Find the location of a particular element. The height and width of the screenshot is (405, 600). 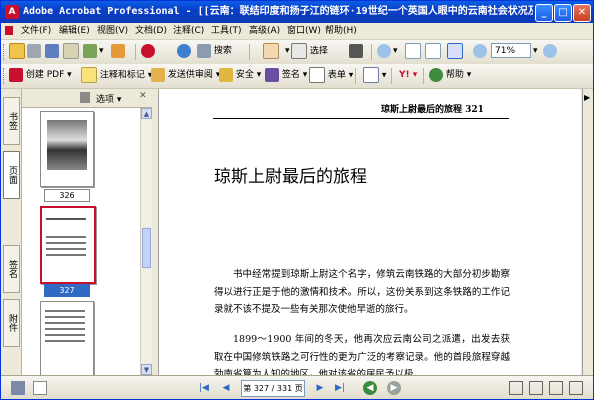

help-icon is located at coordinates (436, 74).